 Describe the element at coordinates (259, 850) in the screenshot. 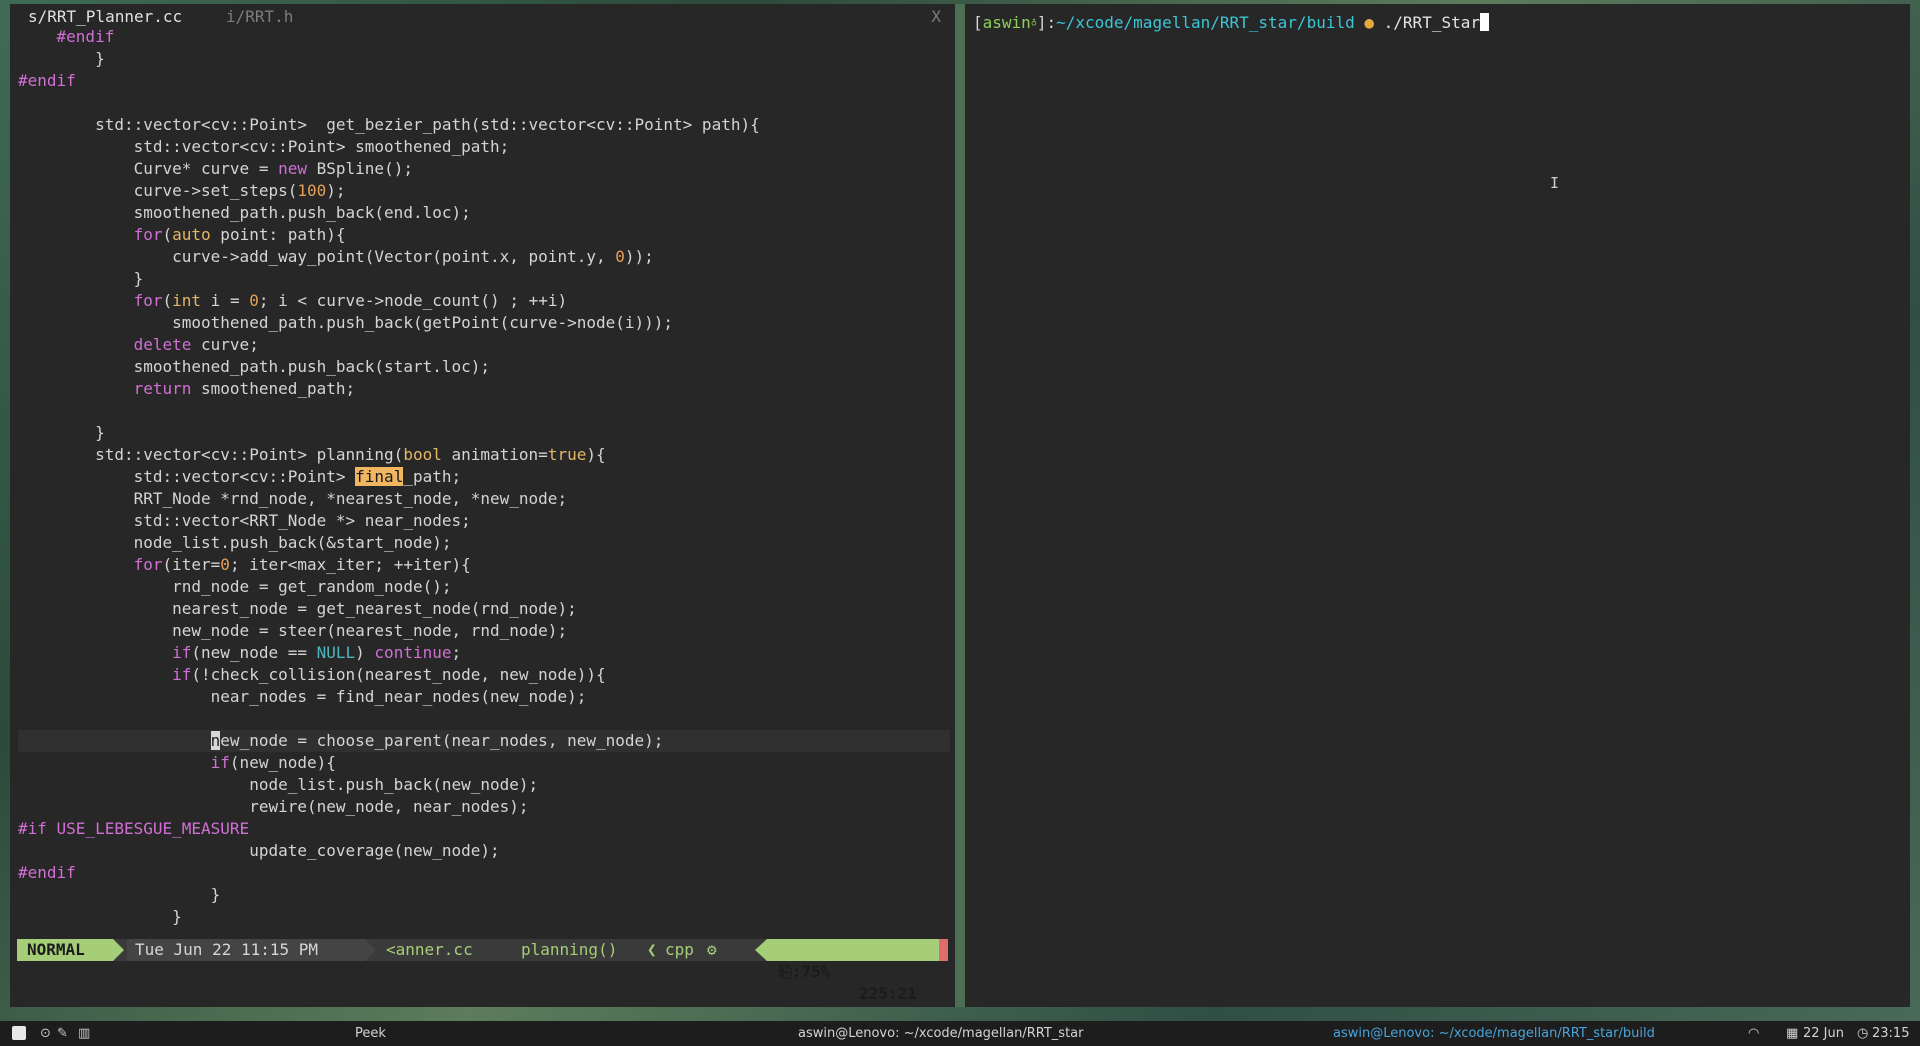

I see `code-line: update_coverage(new_node);` at that location.